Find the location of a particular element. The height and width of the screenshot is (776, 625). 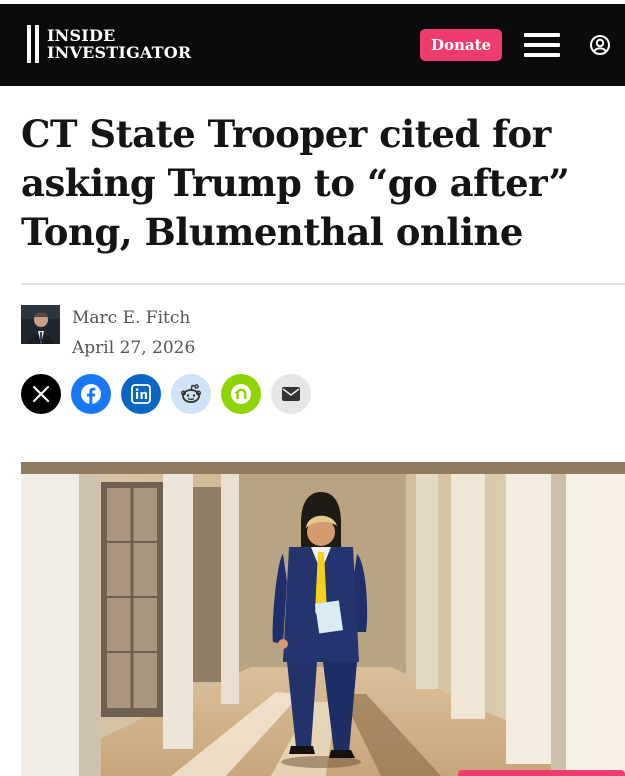

share-nextdoor-button is located at coordinates (241, 394).